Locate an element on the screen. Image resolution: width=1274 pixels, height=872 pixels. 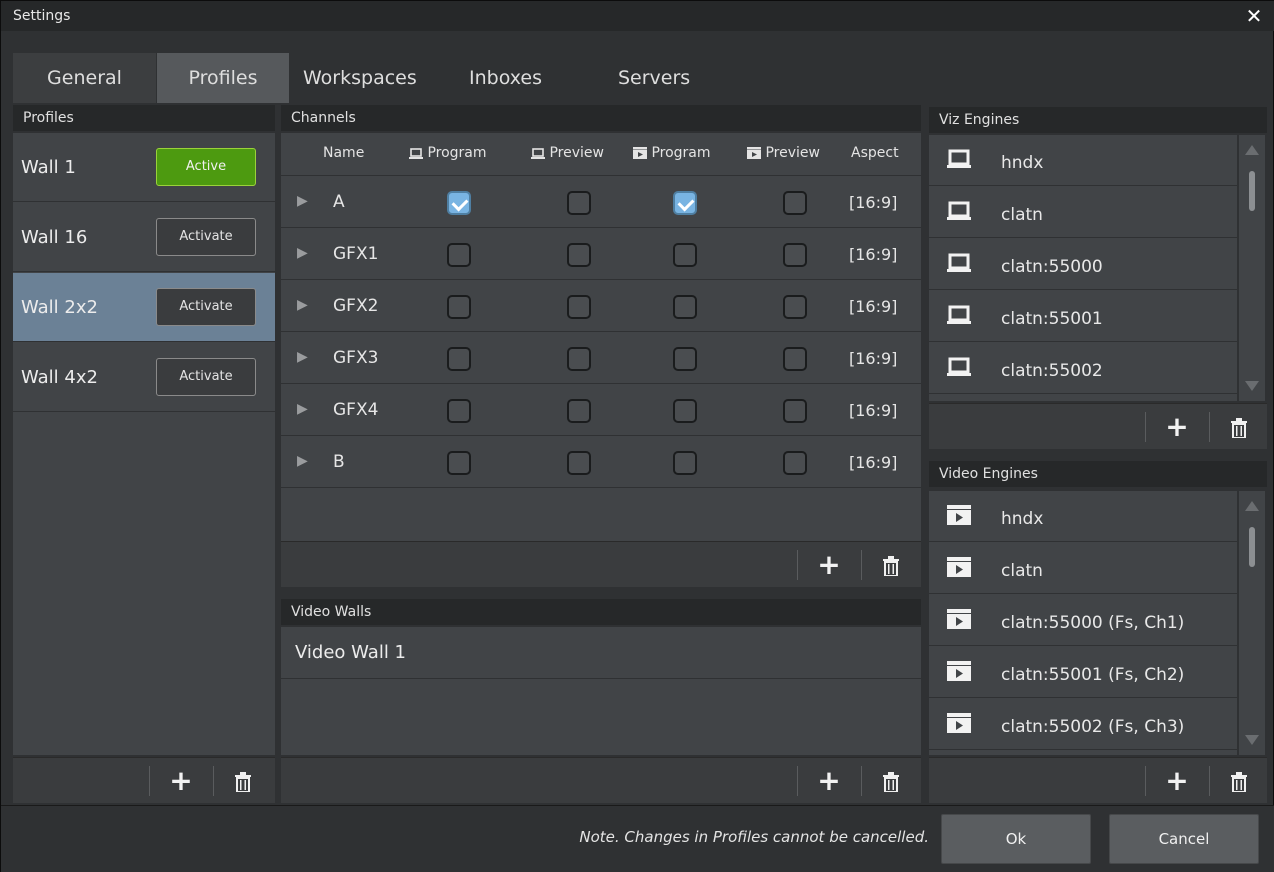
channel-row: ▶ GFX4 [16:9] is located at coordinates (601, 410).